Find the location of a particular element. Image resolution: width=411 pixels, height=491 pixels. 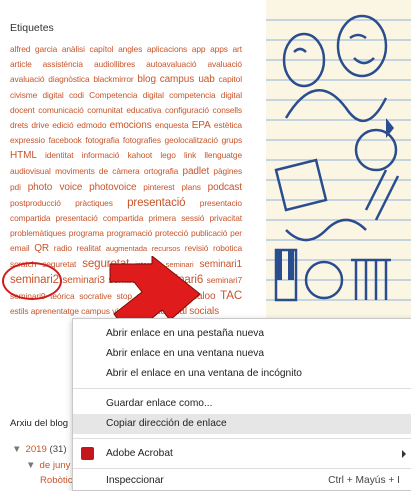

archive-month: de juny is located at coordinates (55, 465).